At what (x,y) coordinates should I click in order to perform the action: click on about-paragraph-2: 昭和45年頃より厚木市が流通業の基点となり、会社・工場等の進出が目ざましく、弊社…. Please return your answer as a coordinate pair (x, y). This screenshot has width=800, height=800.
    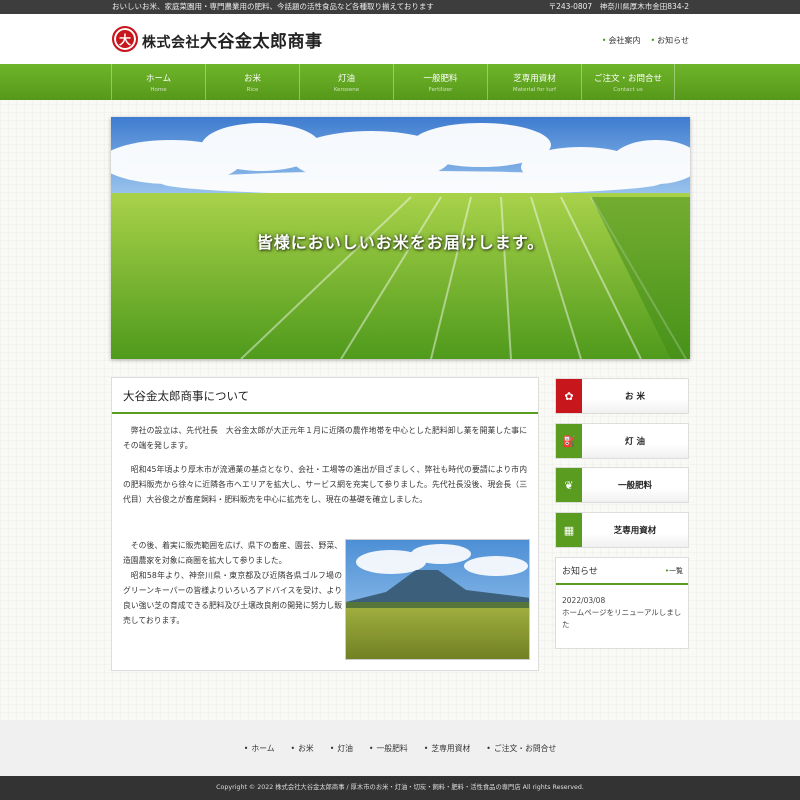
    Looking at the image, I should click on (325, 484).